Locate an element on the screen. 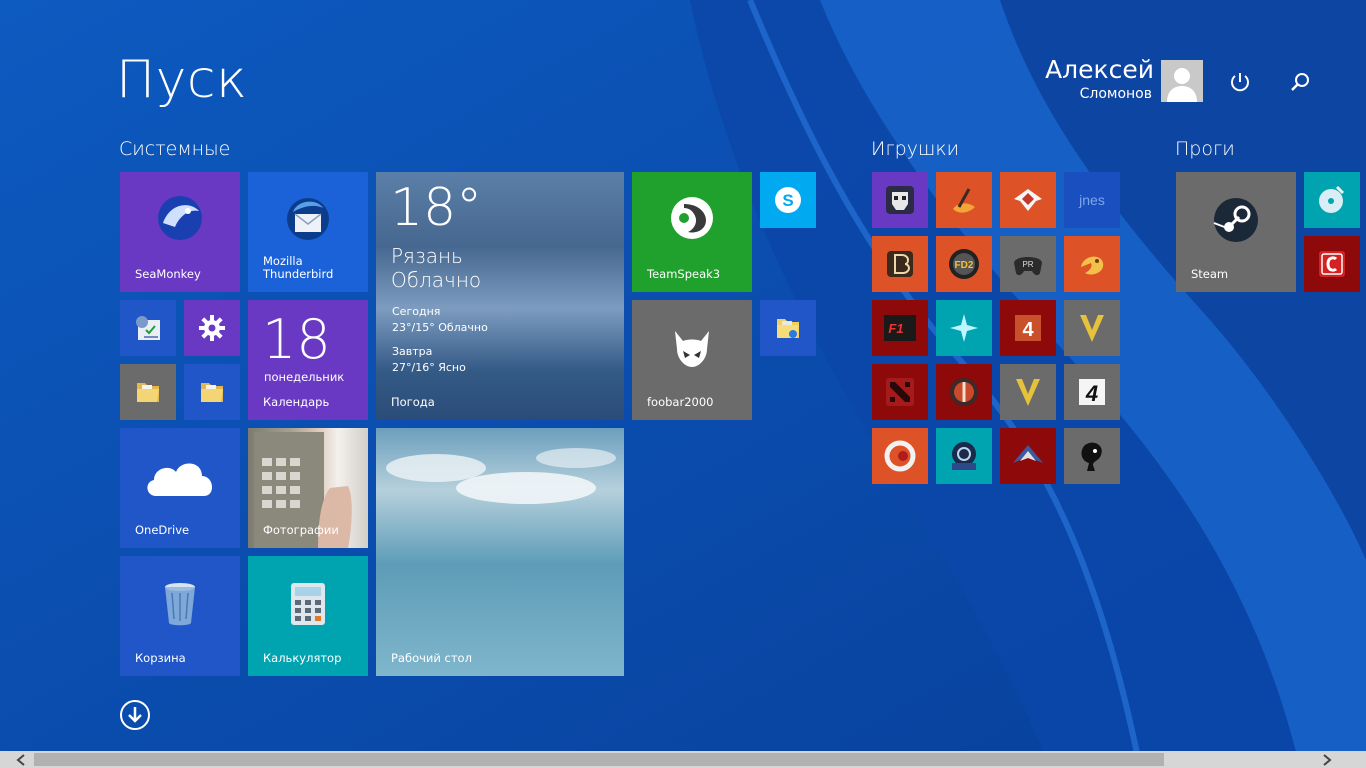 The width and height of the screenshot is (1366, 768). group-label-system: Системные is located at coordinates (174, 149).